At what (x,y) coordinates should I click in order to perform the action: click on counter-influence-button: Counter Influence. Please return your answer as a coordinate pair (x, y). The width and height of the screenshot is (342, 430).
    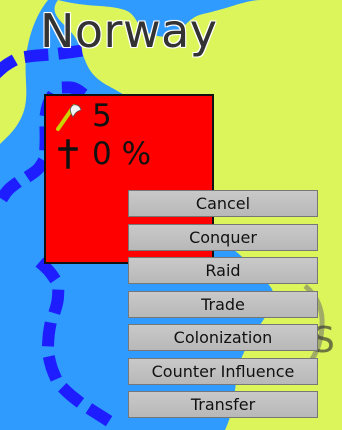
    Looking at the image, I should click on (223, 371).